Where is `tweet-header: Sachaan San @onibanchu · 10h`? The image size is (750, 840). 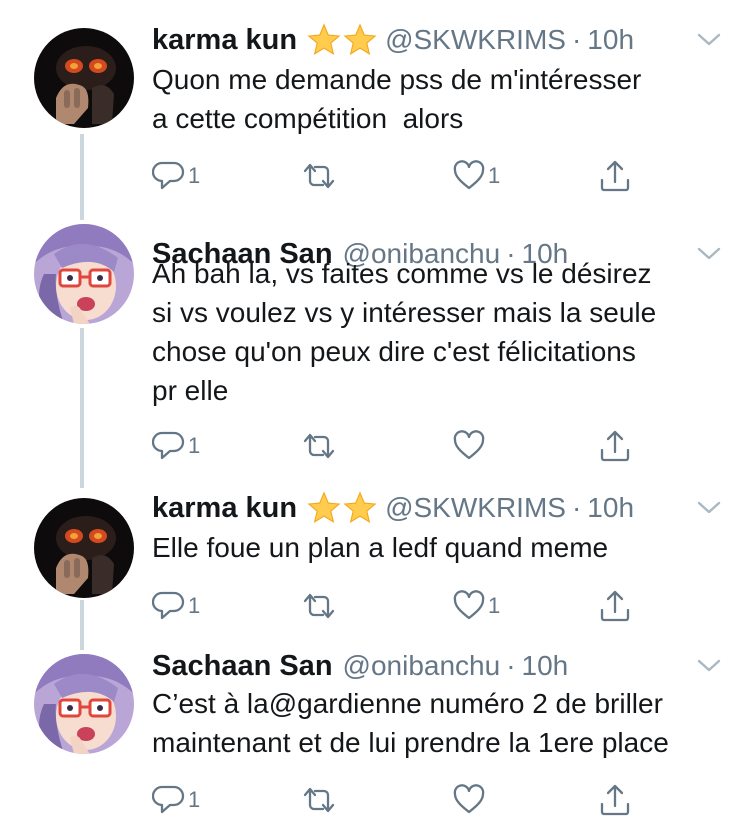 tweet-header: Sachaan San @onibanchu · 10h is located at coordinates (360, 666).